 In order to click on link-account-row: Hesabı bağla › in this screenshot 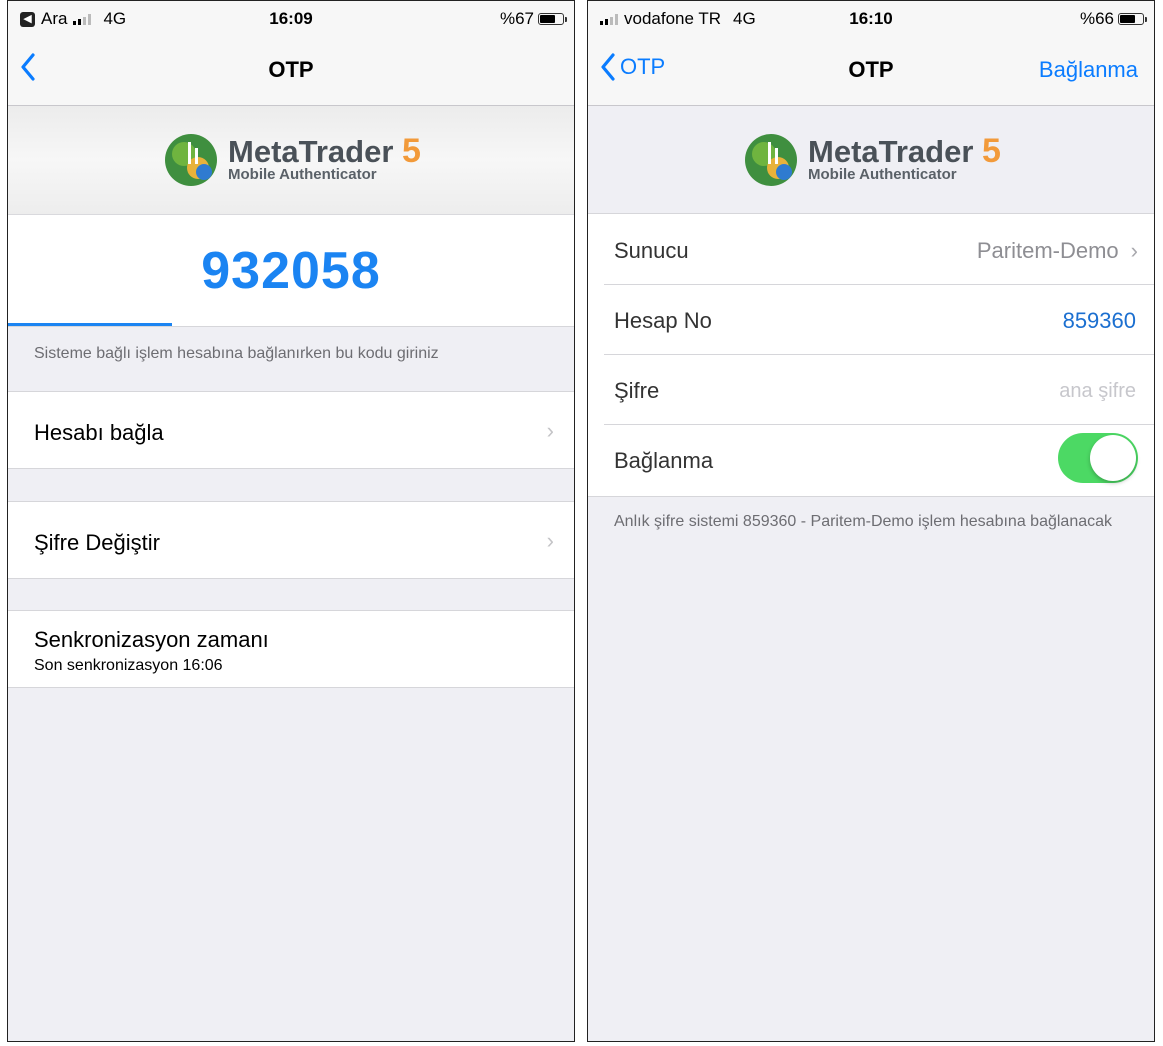, I will do `click(291, 430)`.